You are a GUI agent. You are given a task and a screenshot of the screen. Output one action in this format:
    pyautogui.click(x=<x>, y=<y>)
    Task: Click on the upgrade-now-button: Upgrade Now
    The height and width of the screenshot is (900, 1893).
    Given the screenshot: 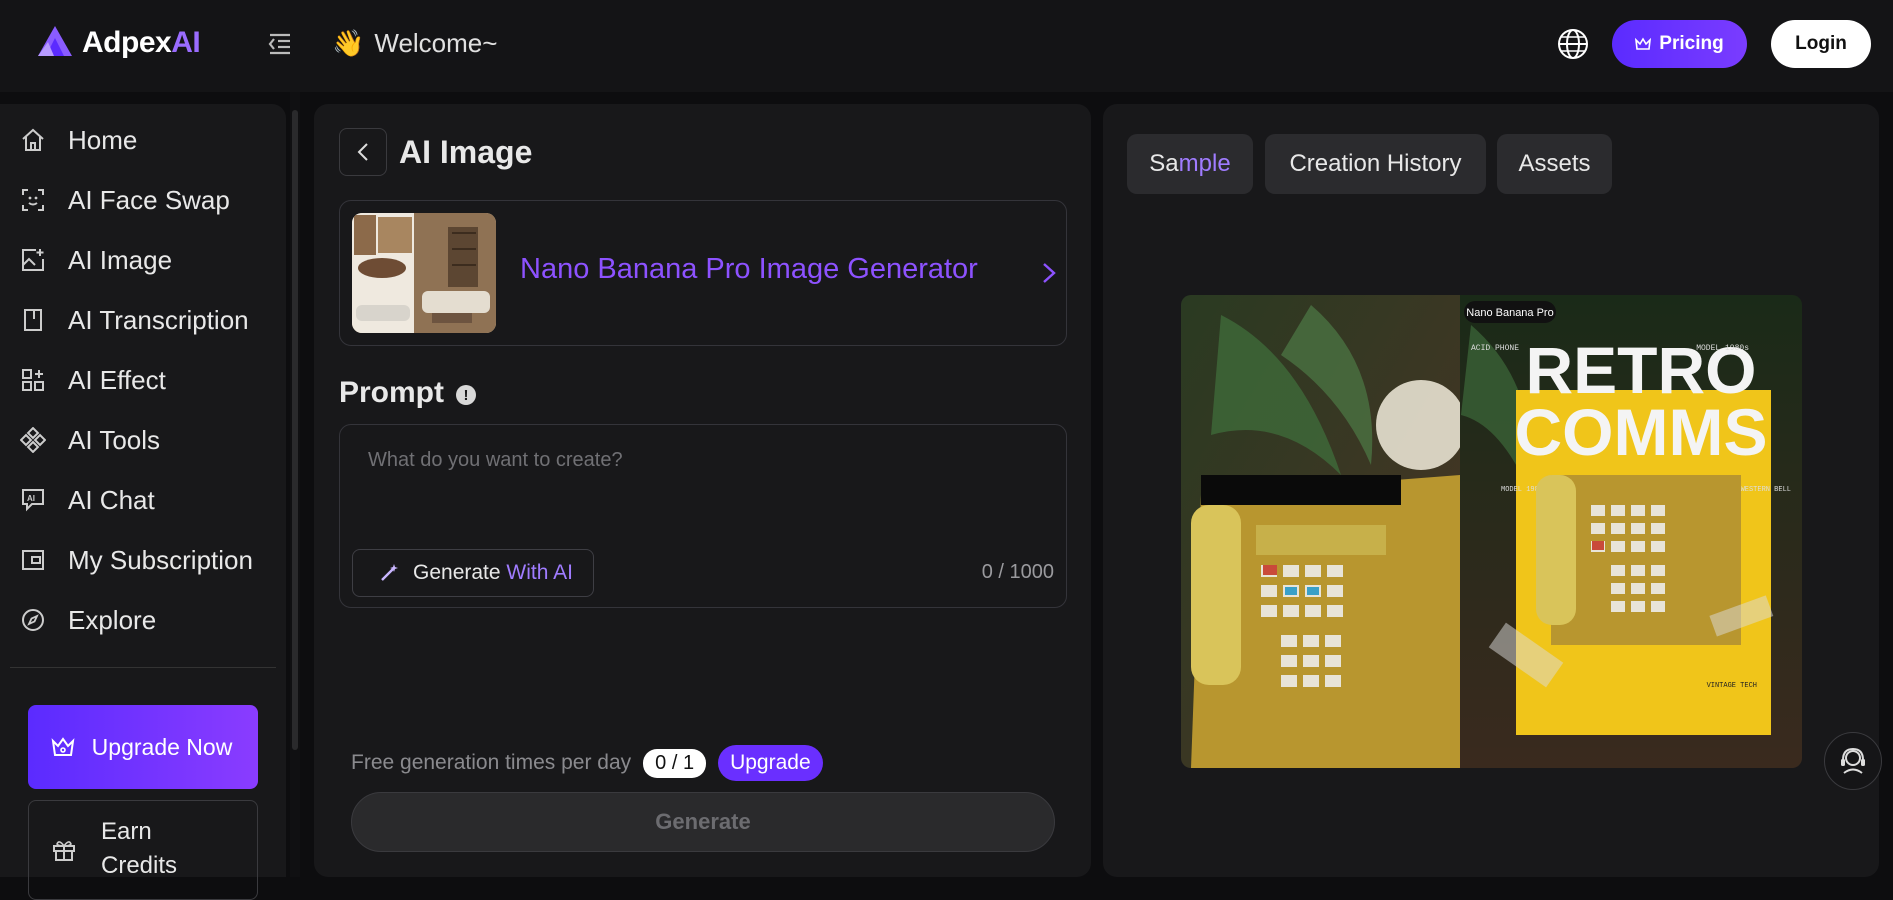 What is the action you would take?
    pyautogui.click(x=143, y=747)
    